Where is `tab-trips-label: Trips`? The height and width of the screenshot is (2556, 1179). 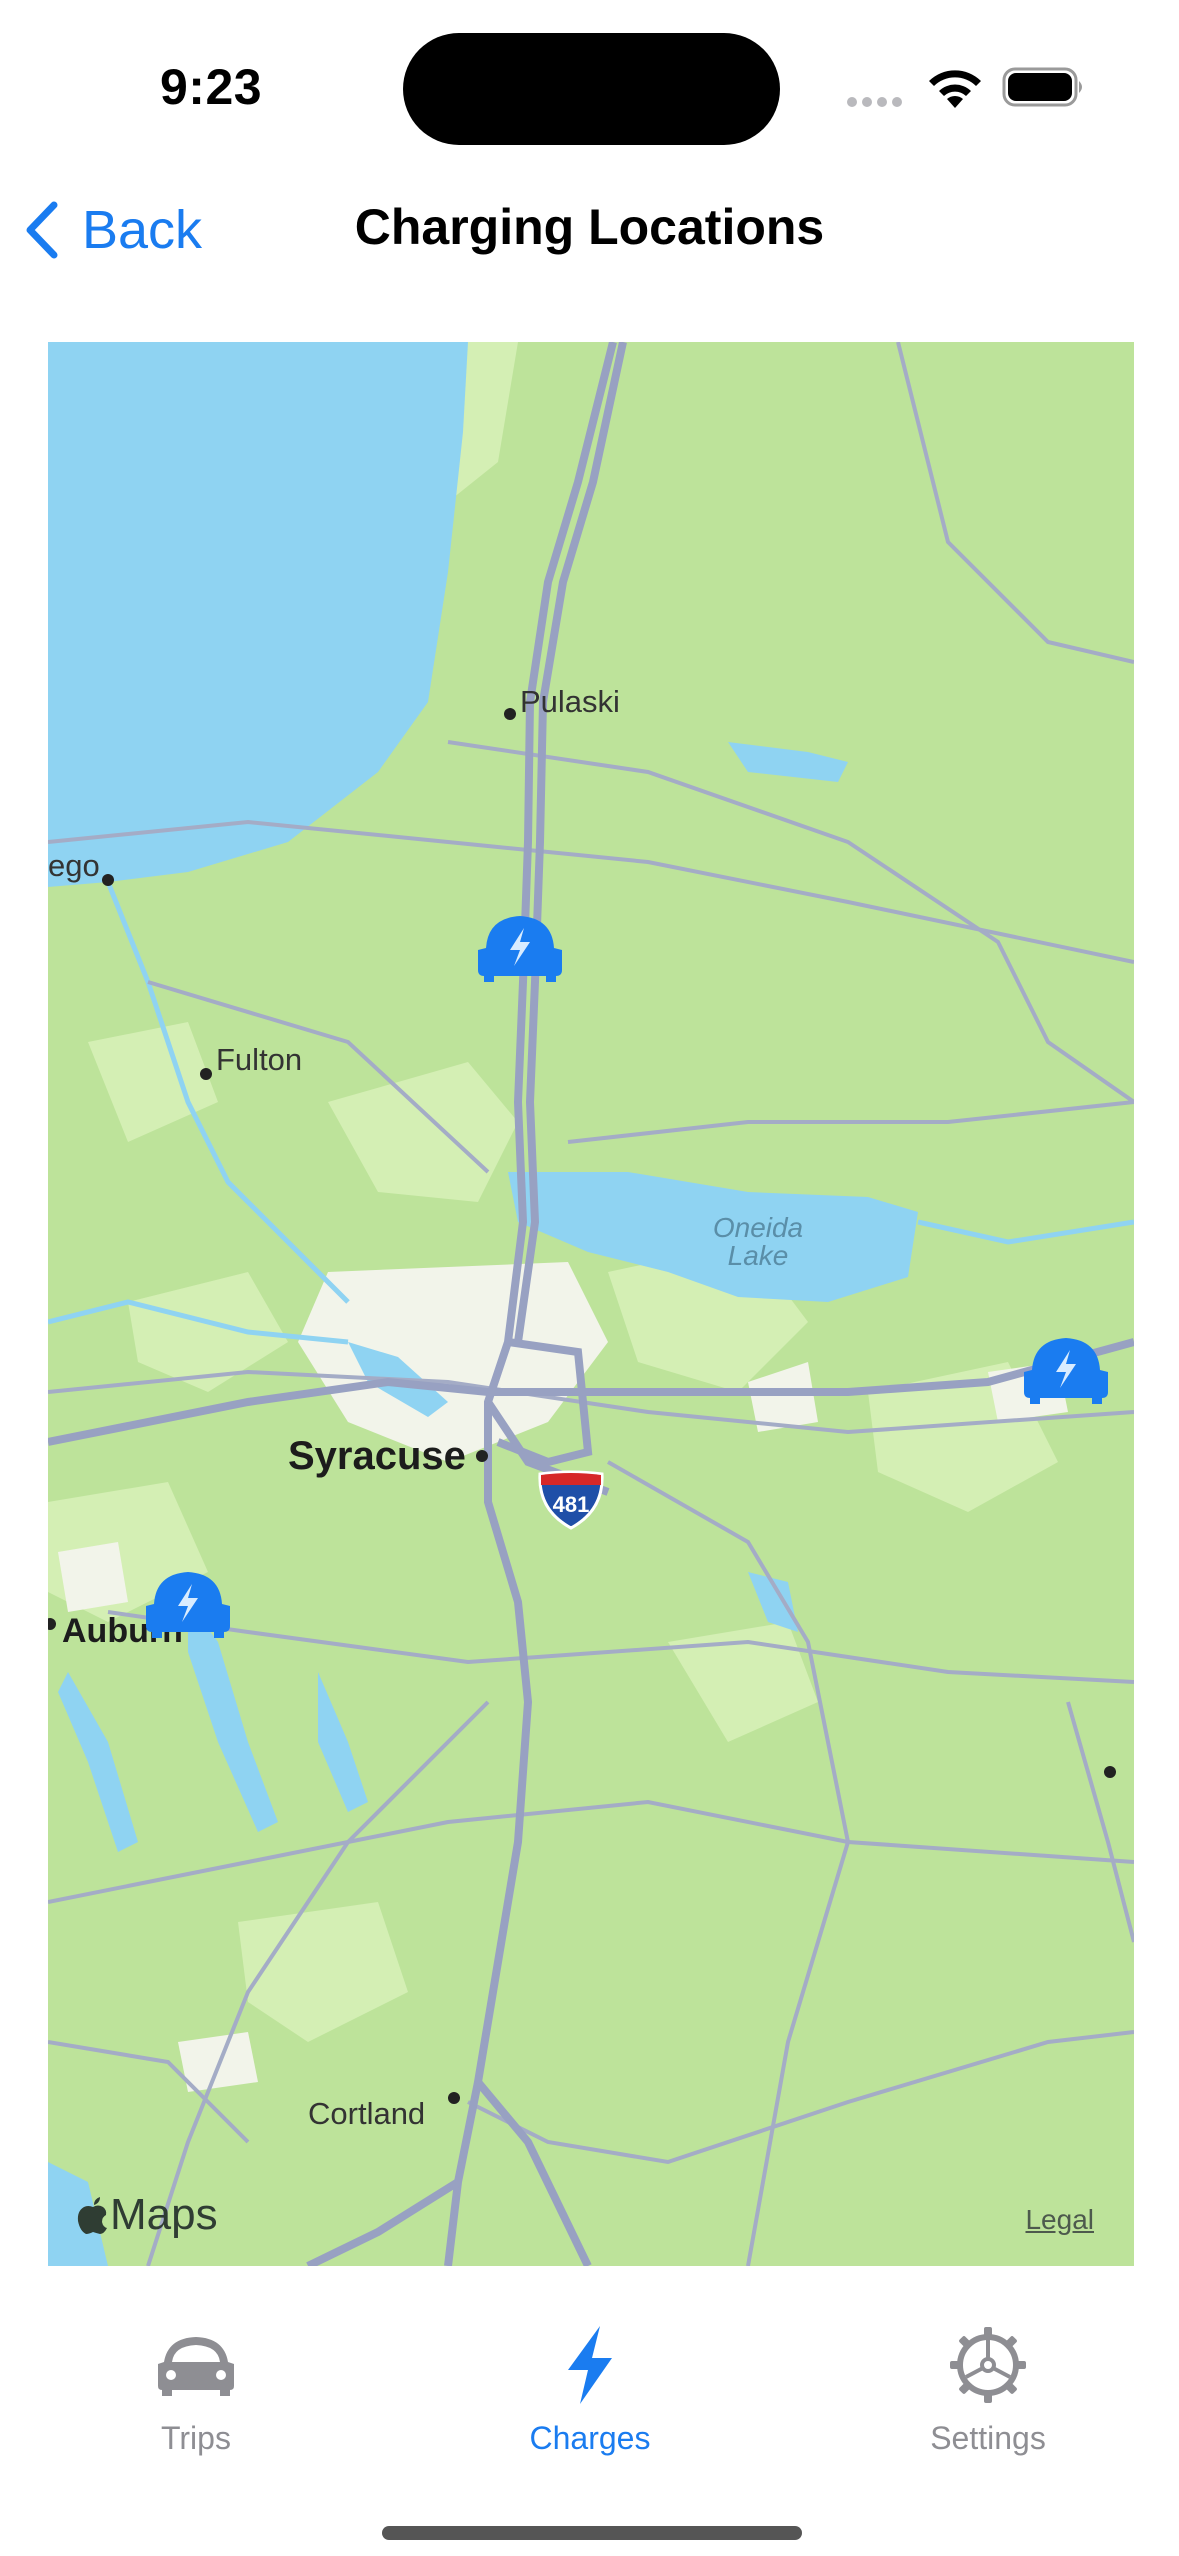 tab-trips-label: Trips is located at coordinates (196, 2438).